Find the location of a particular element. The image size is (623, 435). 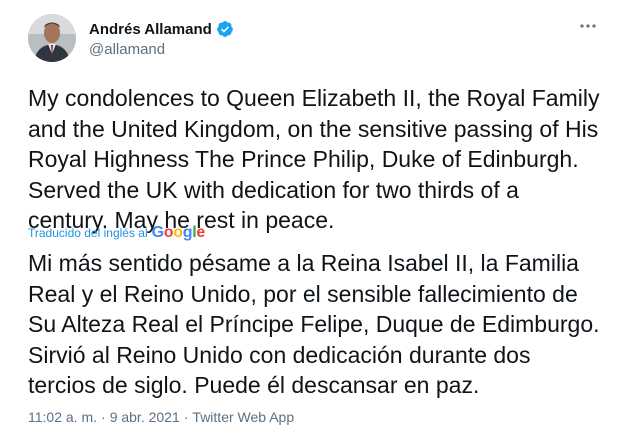

avatar is located at coordinates (52, 38).